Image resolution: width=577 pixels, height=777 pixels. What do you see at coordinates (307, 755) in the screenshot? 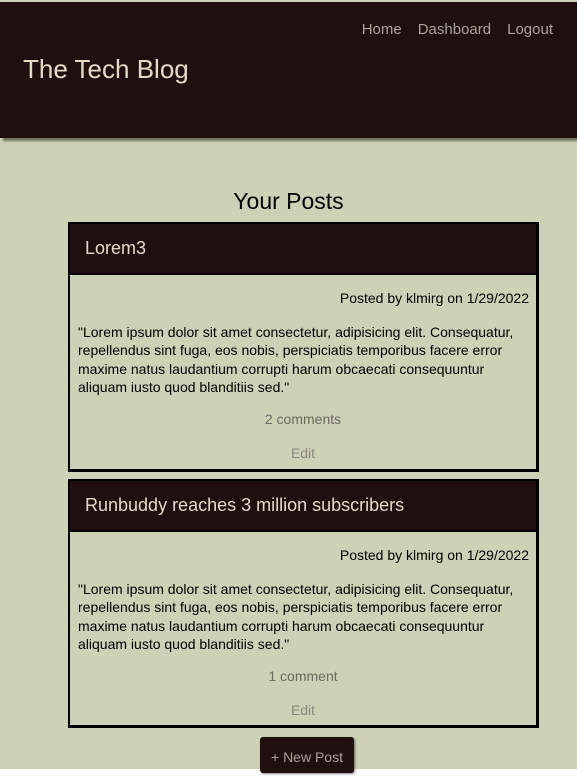
I see `new-post-button: + New Post` at bounding box center [307, 755].